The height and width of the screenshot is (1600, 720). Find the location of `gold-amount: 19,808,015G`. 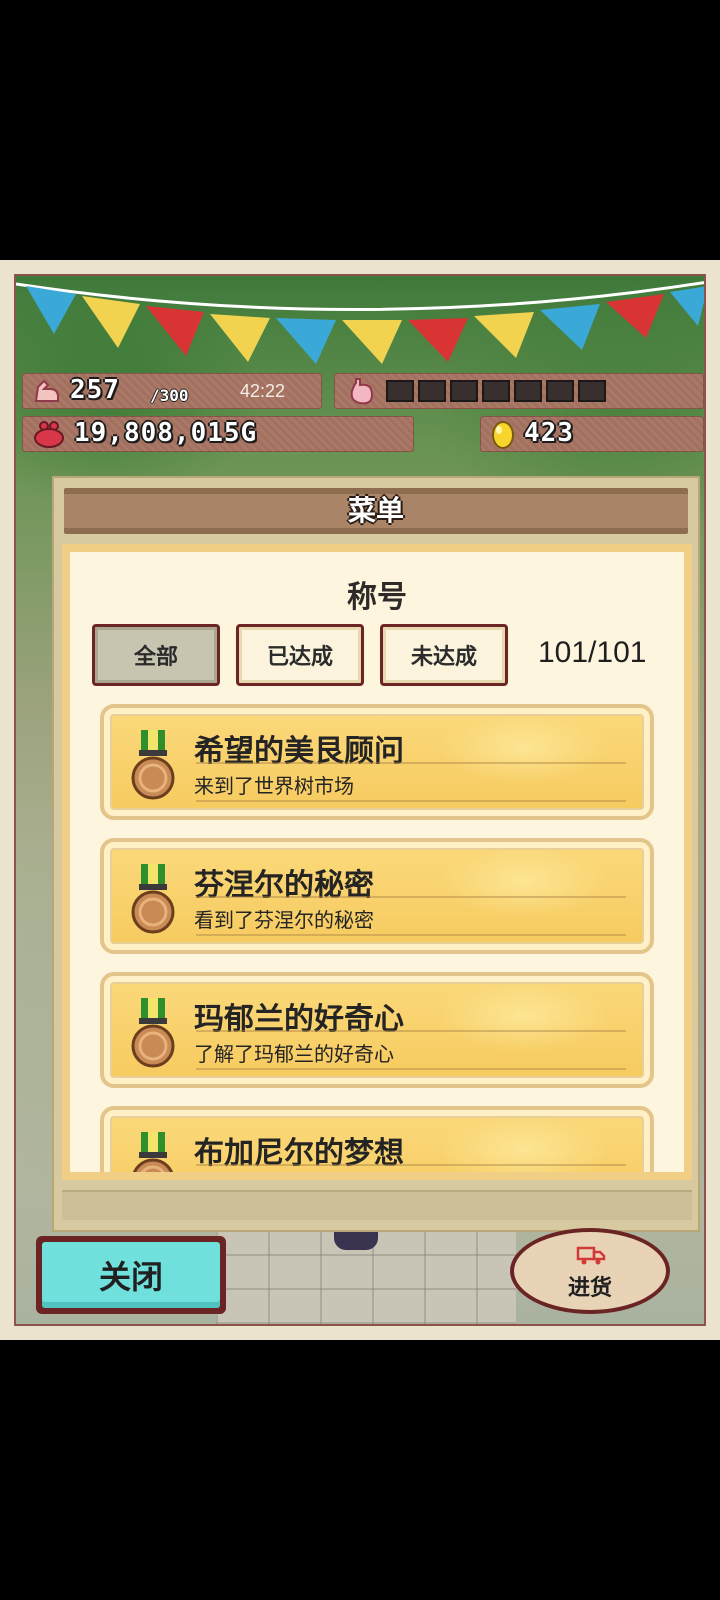

gold-amount: 19,808,015G is located at coordinates (166, 433).